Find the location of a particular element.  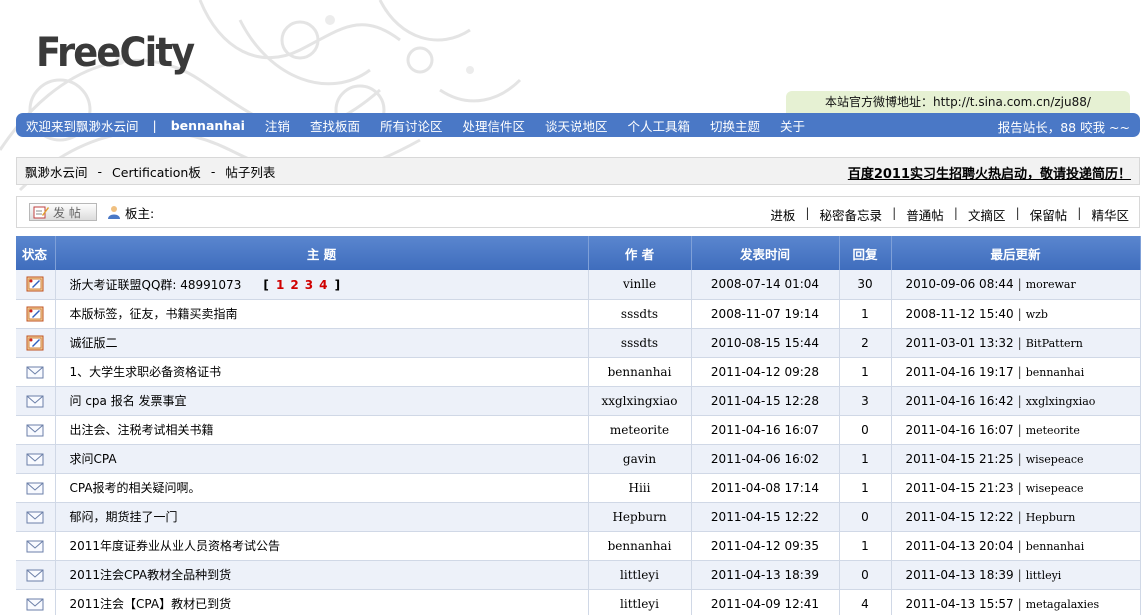

nav-username: bennanhai is located at coordinates (208, 125).